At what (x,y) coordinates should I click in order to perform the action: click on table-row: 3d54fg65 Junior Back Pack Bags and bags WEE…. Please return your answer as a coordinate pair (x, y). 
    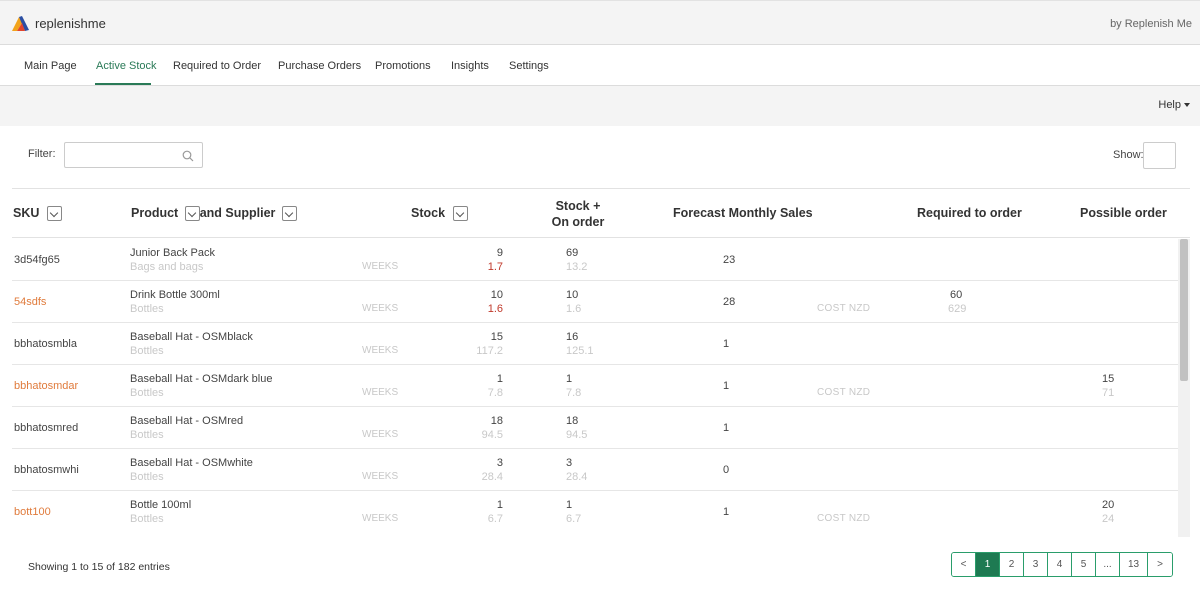
    Looking at the image, I should click on (595, 260).